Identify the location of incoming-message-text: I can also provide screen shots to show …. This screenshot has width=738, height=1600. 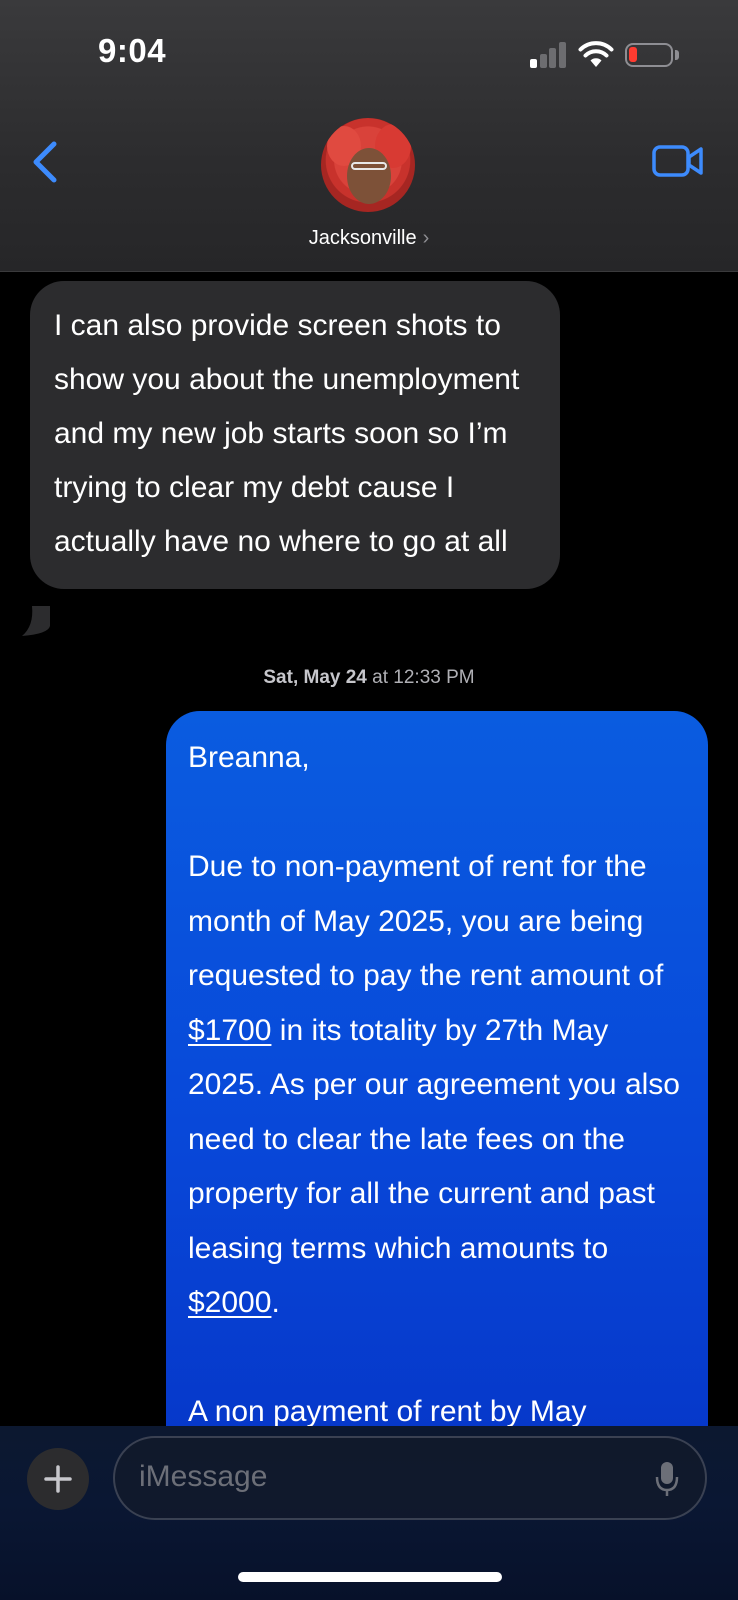
(287, 433).